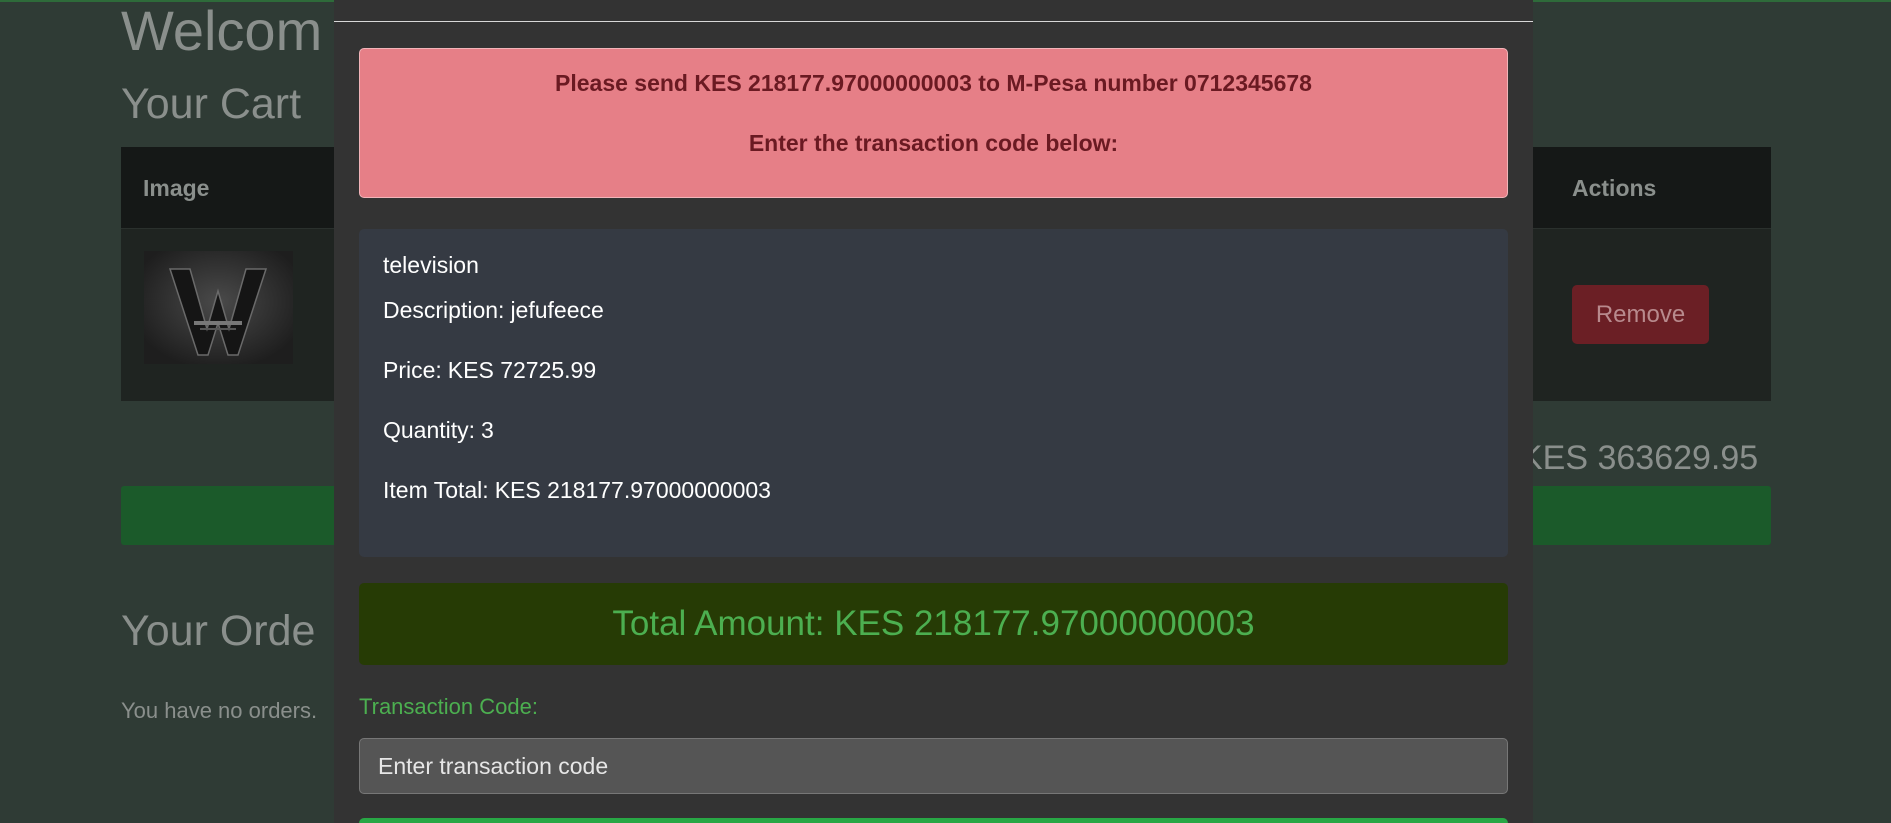 Image resolution: width=1891 pixels, height=823 pixels. I want to click on item-total-label: Item Total:, so click(436, 490).